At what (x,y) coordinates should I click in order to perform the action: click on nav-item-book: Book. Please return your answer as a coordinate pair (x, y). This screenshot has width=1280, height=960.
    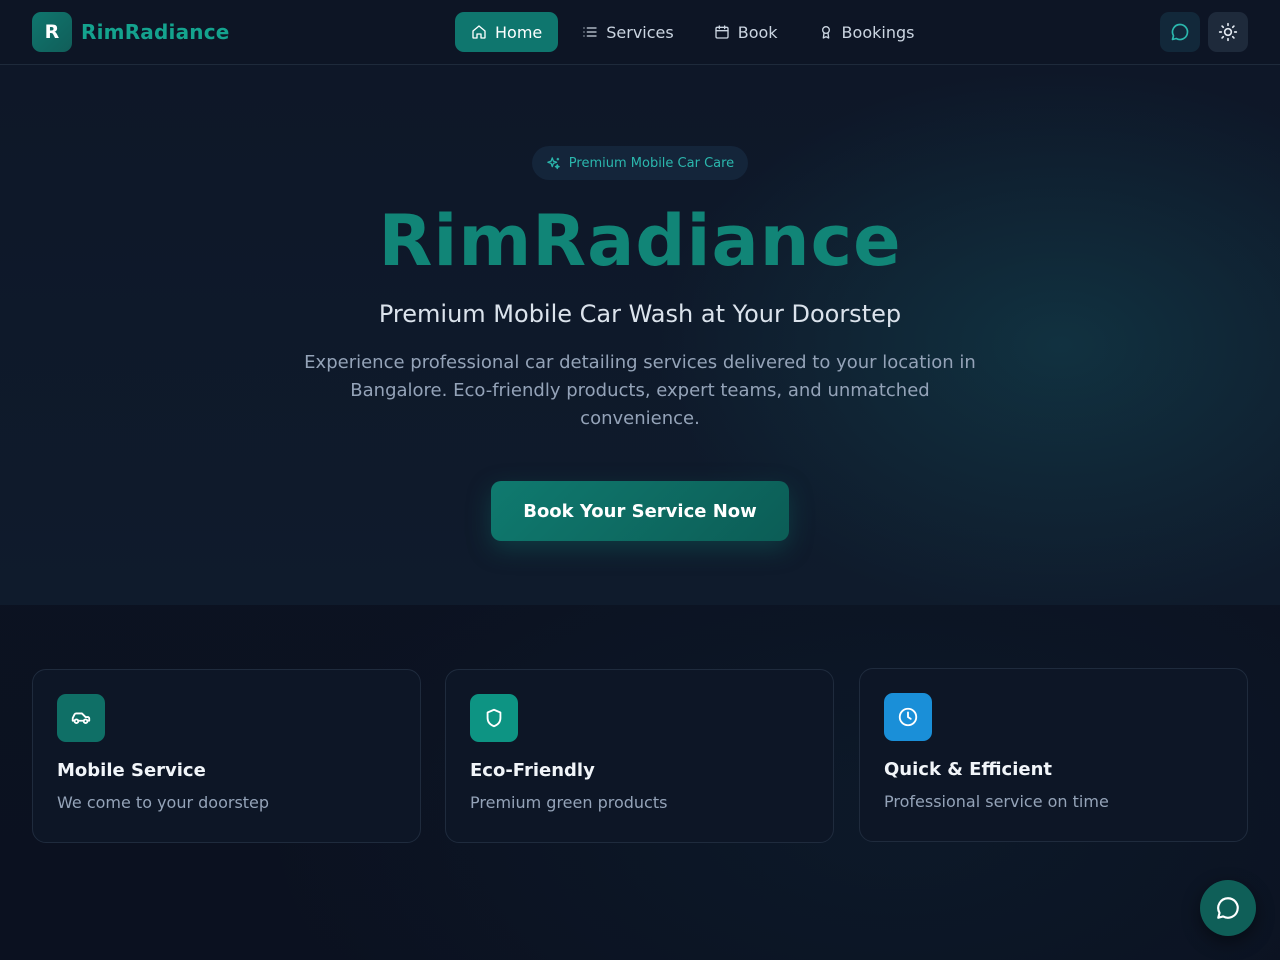
    Looking at the image, I should click on (746, 32).